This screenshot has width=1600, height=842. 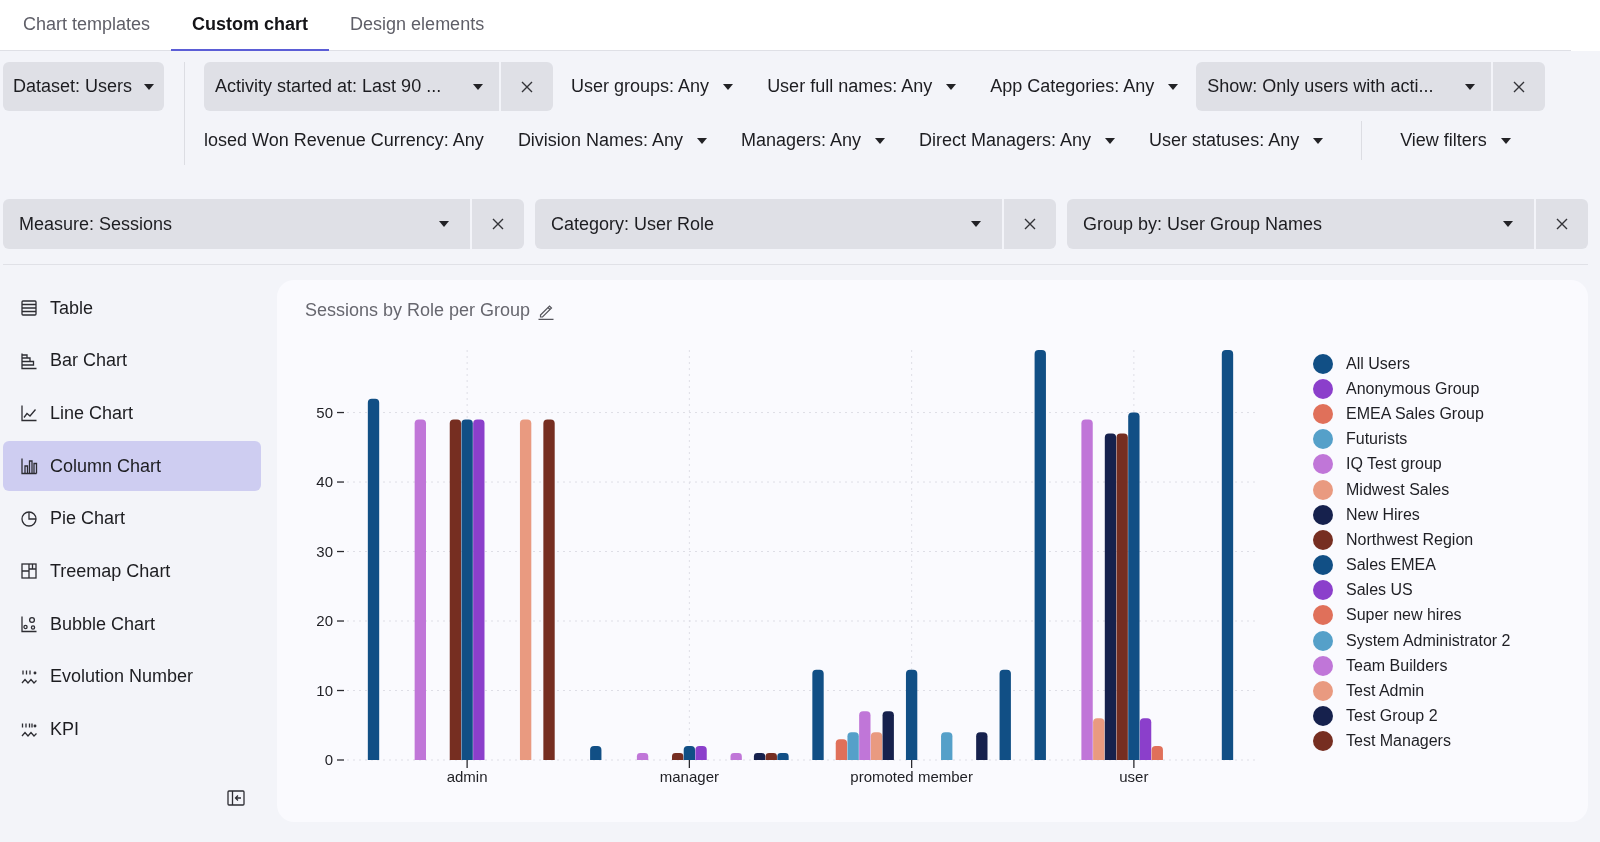 What do you see at coordinates (1377, 439) in the screenshot?
I see `legend-label: Futurists` at bounding box center [1377, 439].